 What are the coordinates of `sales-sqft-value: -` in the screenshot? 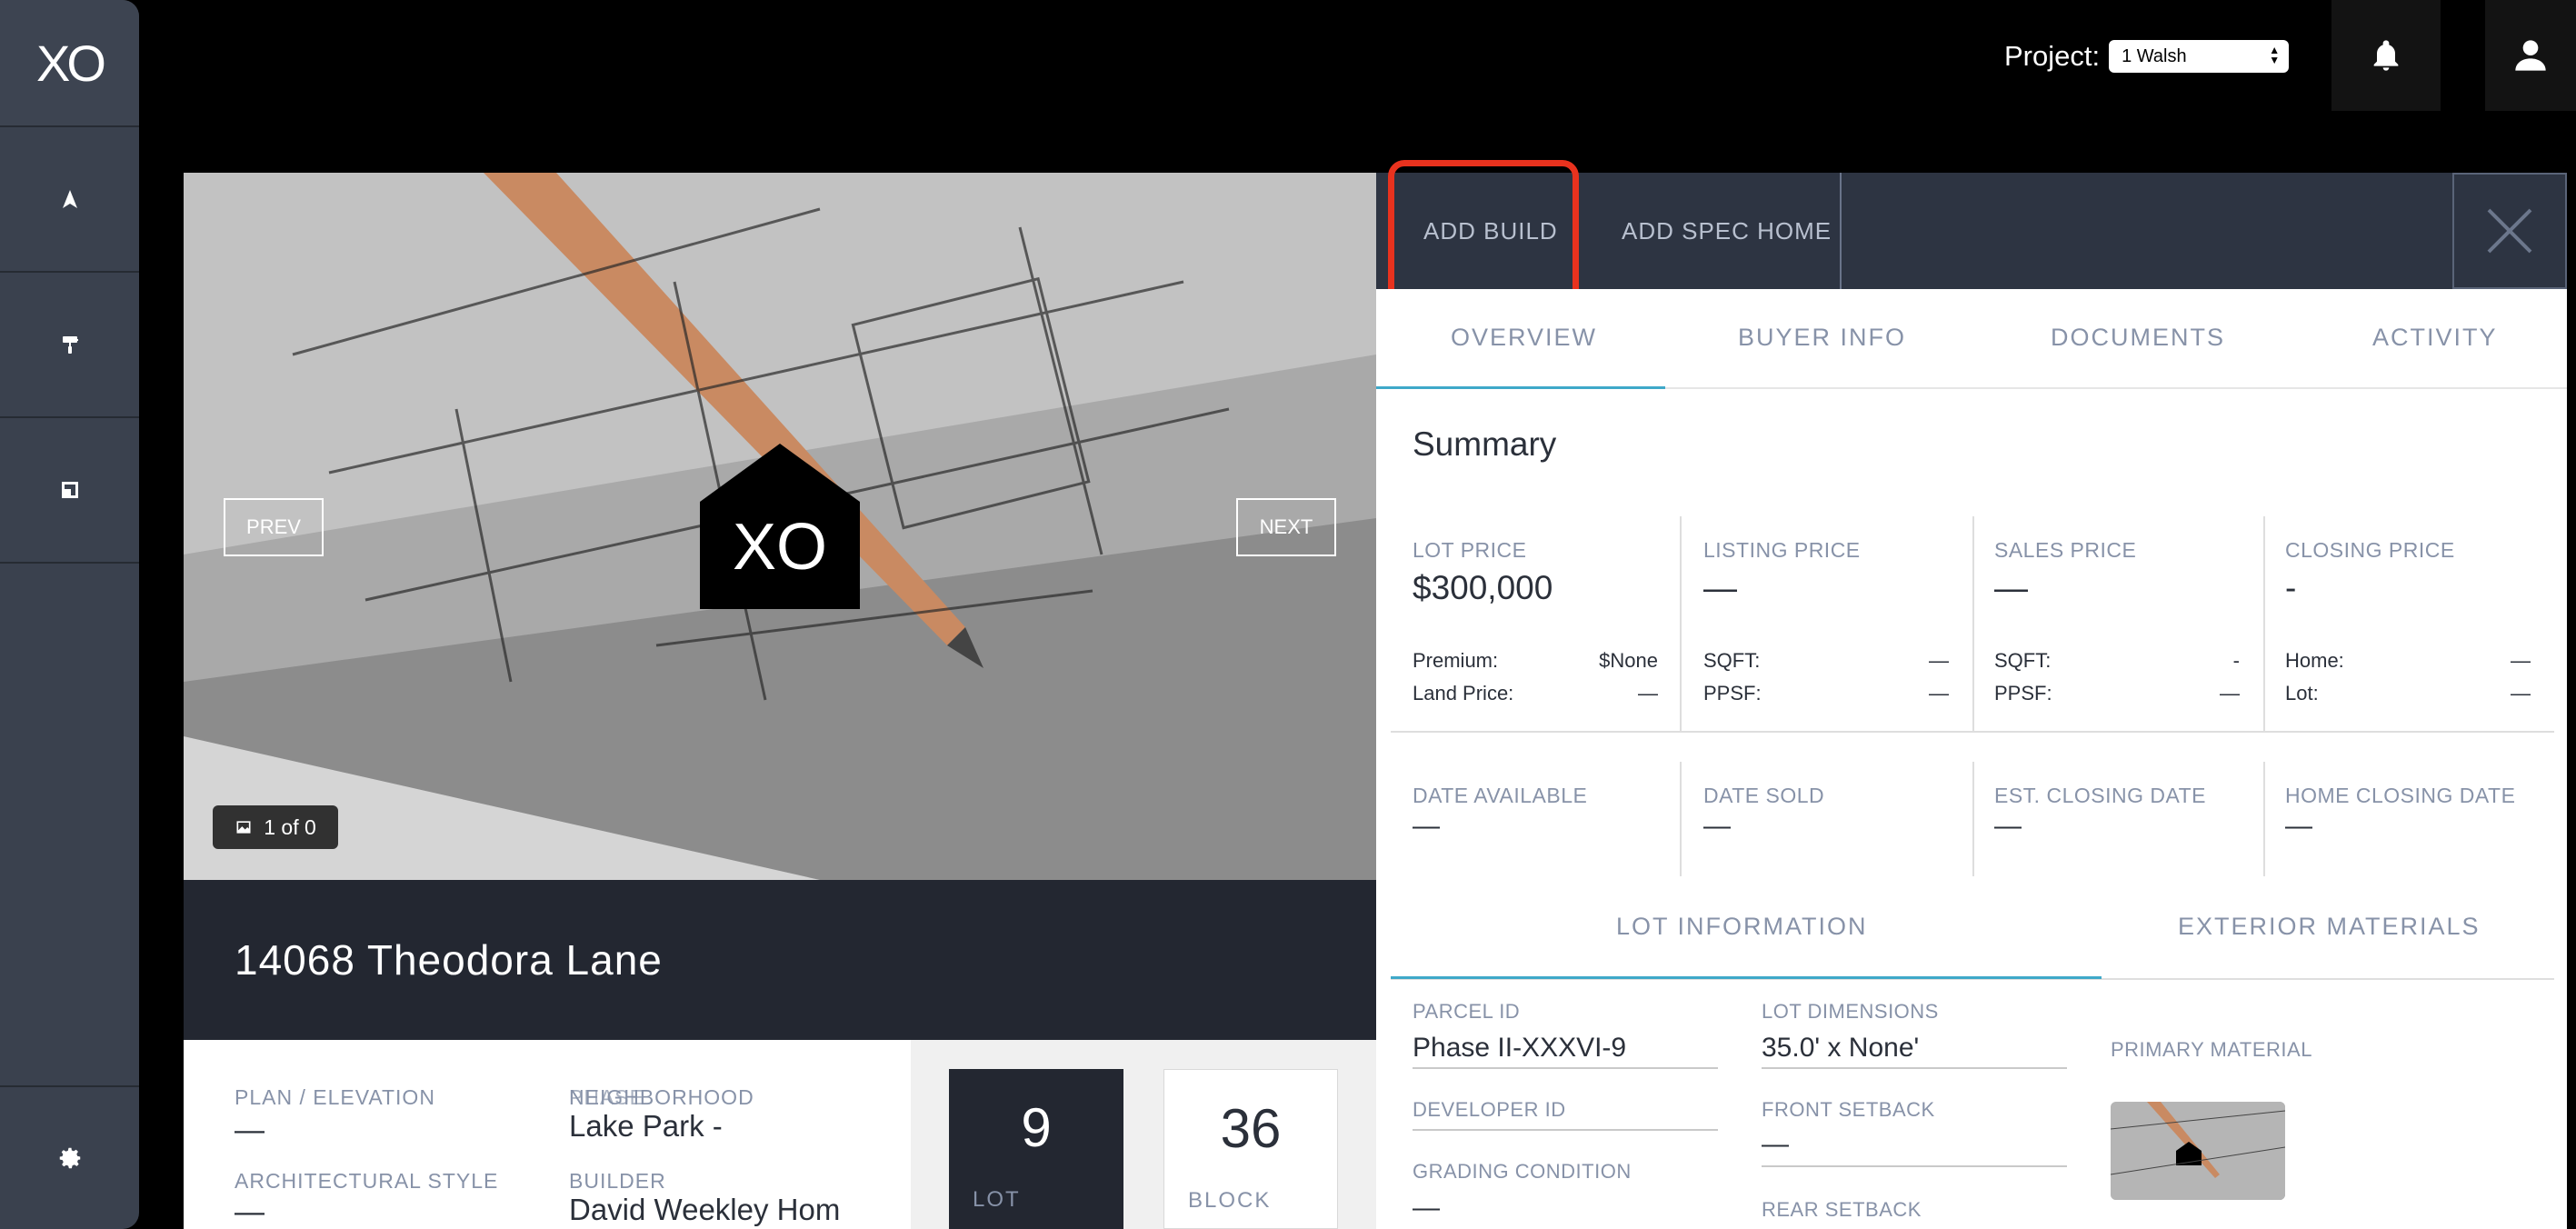 It's located at (2236, 660).